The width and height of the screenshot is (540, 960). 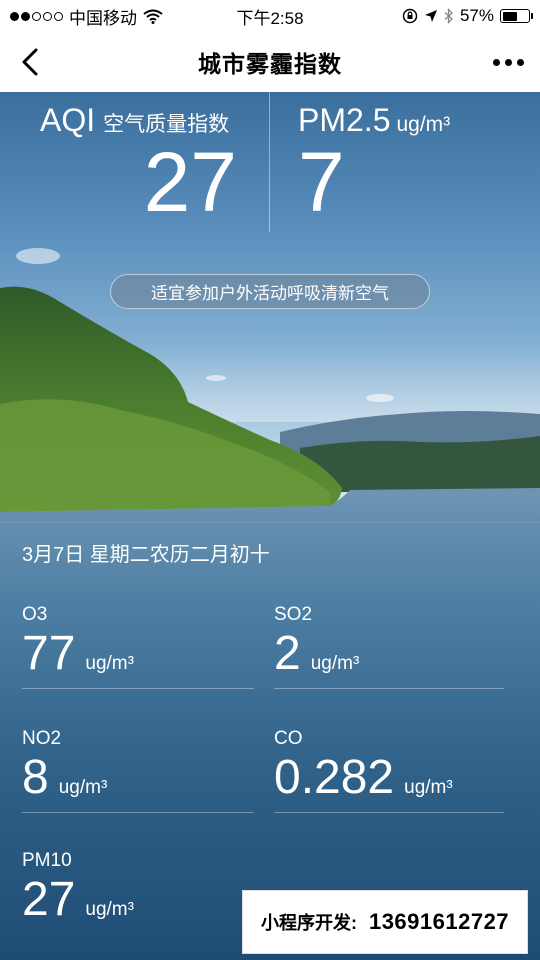 What do you see at coordinates (190, 182) in the screenshot?
I see `aqi-value: 27` at bounding box center [190, 182].